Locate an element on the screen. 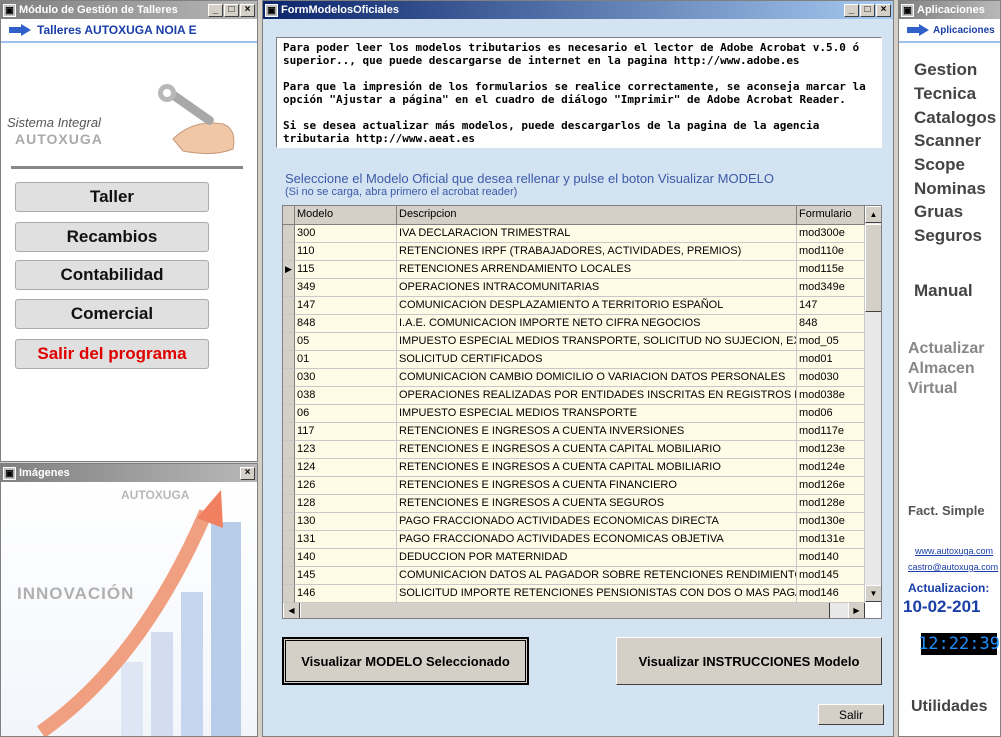 The width and height of the screenshot is (1001, 737). exit-button: Salir is located at coordinates (851, 714).